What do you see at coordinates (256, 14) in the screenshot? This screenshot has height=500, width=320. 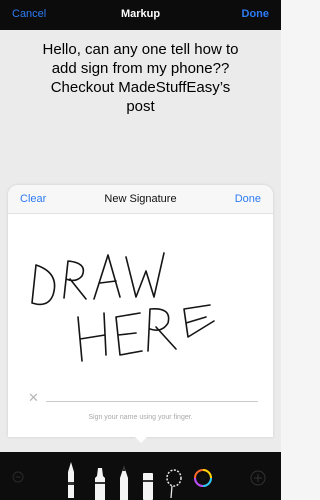 I see `done-button: Done` at bounding box center [256, 14].